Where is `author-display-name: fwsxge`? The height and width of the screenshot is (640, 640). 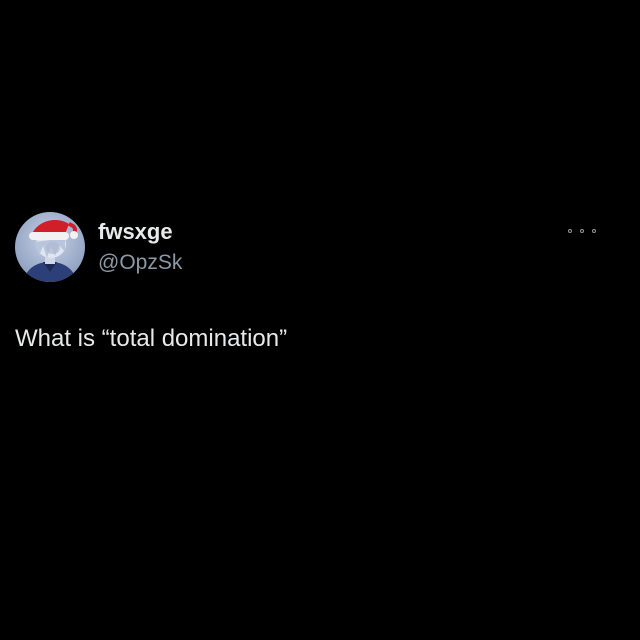
author-display-name: fwsxge is located at coordinates (135, 232).